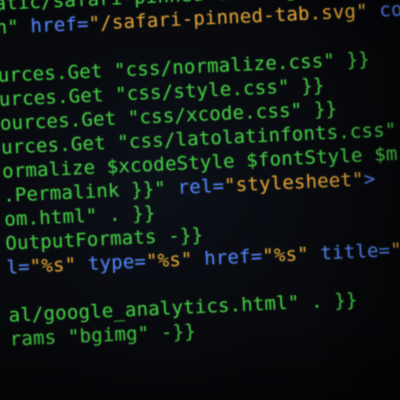 Image resolution: width=400 pixels, height=400 pixels. Describe the element at coordinates (355, 252) in the screenshot. I see `code-token: title=` at that location.